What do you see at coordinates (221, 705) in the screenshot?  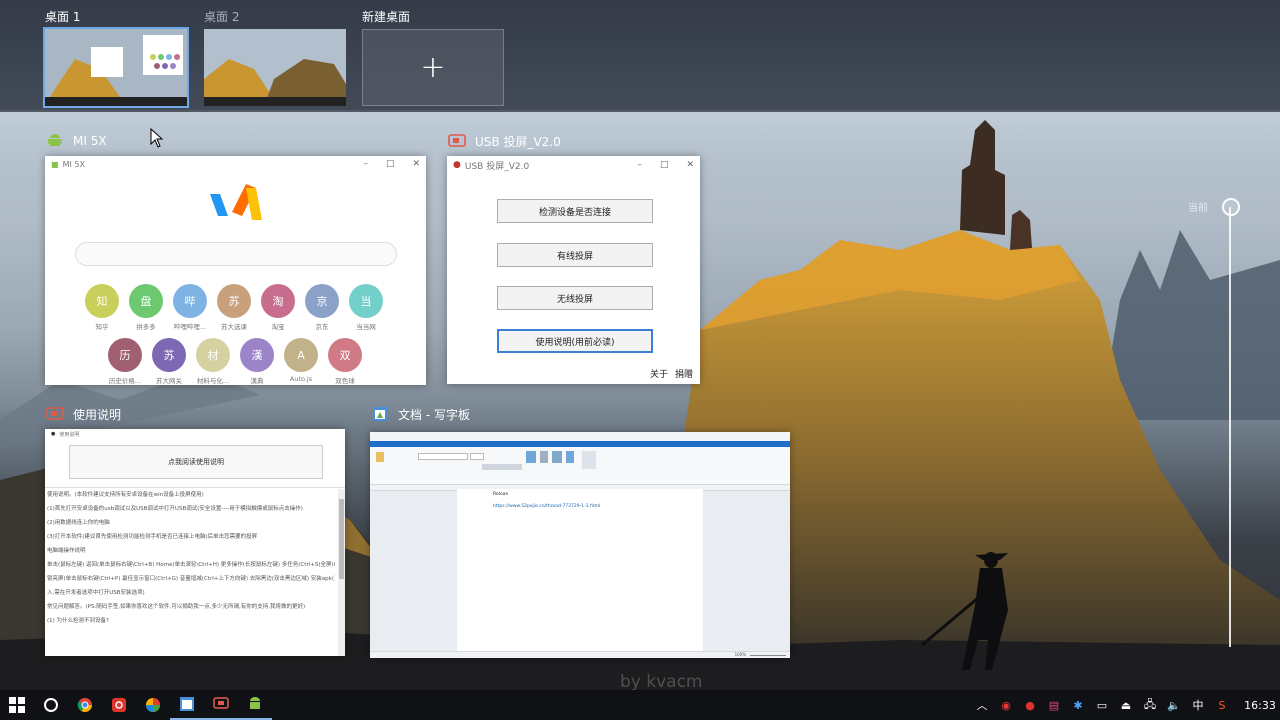 I see `taskbar-usb-cast` at bounding box center [221, 705].